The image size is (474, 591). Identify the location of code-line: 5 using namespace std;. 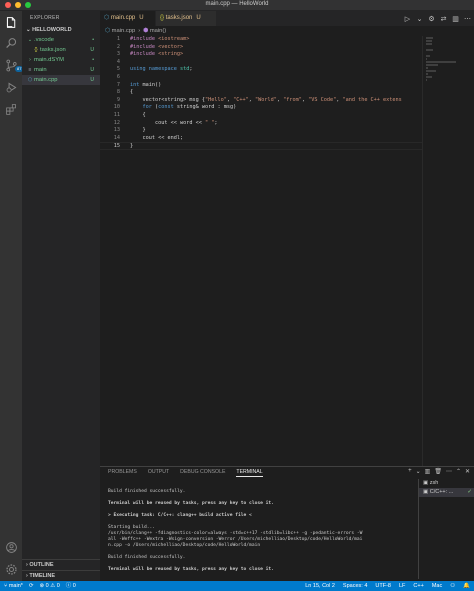
(261, 70).